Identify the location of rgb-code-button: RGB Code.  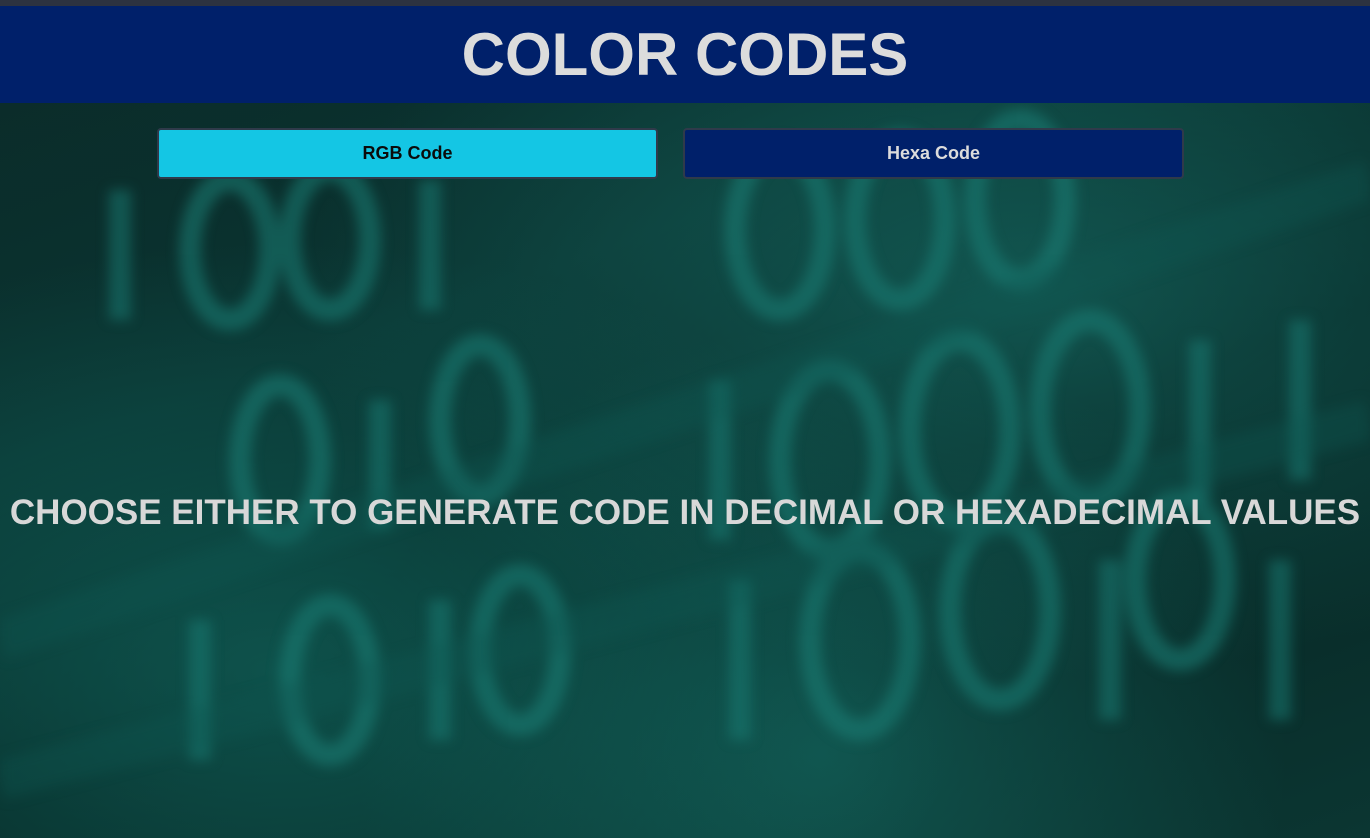
(407, 153).